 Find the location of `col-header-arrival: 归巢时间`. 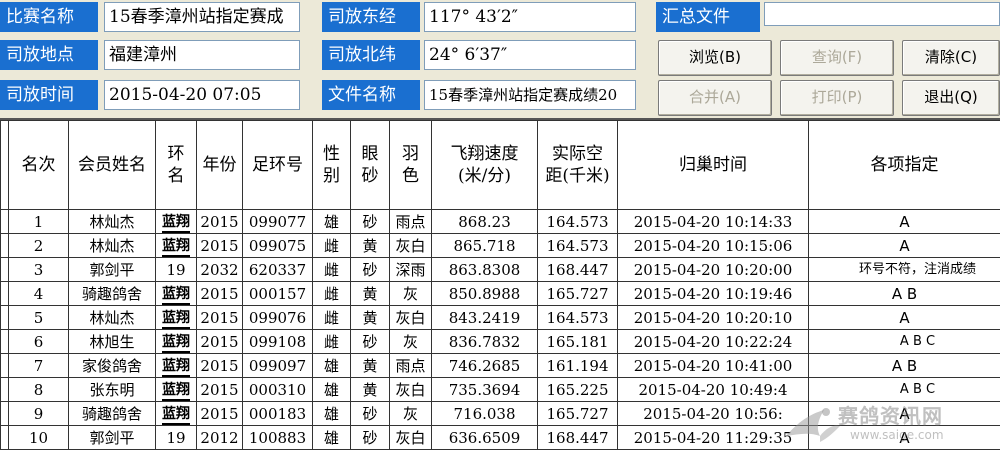

col-header-arrival: 归巢时间 is located at coordinates (713, 165).